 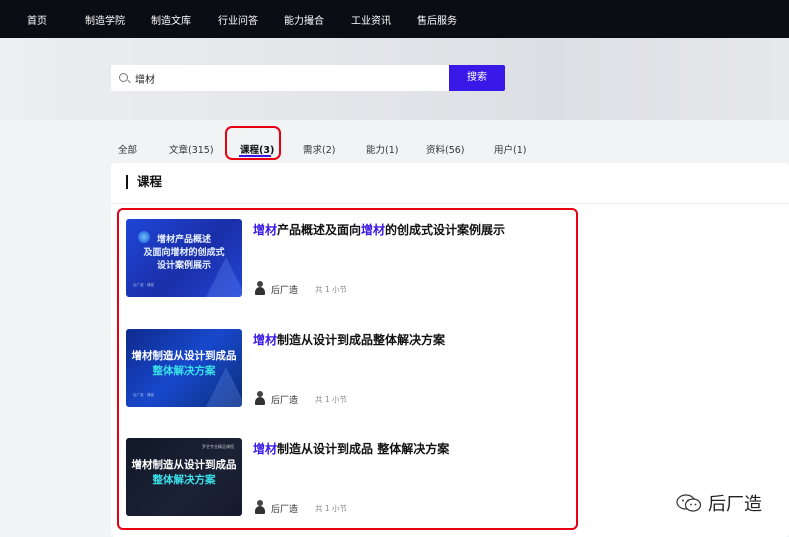 What do you see at coordinates (450, 203) in the screenshot?
I see `divider` at bounding box center [450, 203].